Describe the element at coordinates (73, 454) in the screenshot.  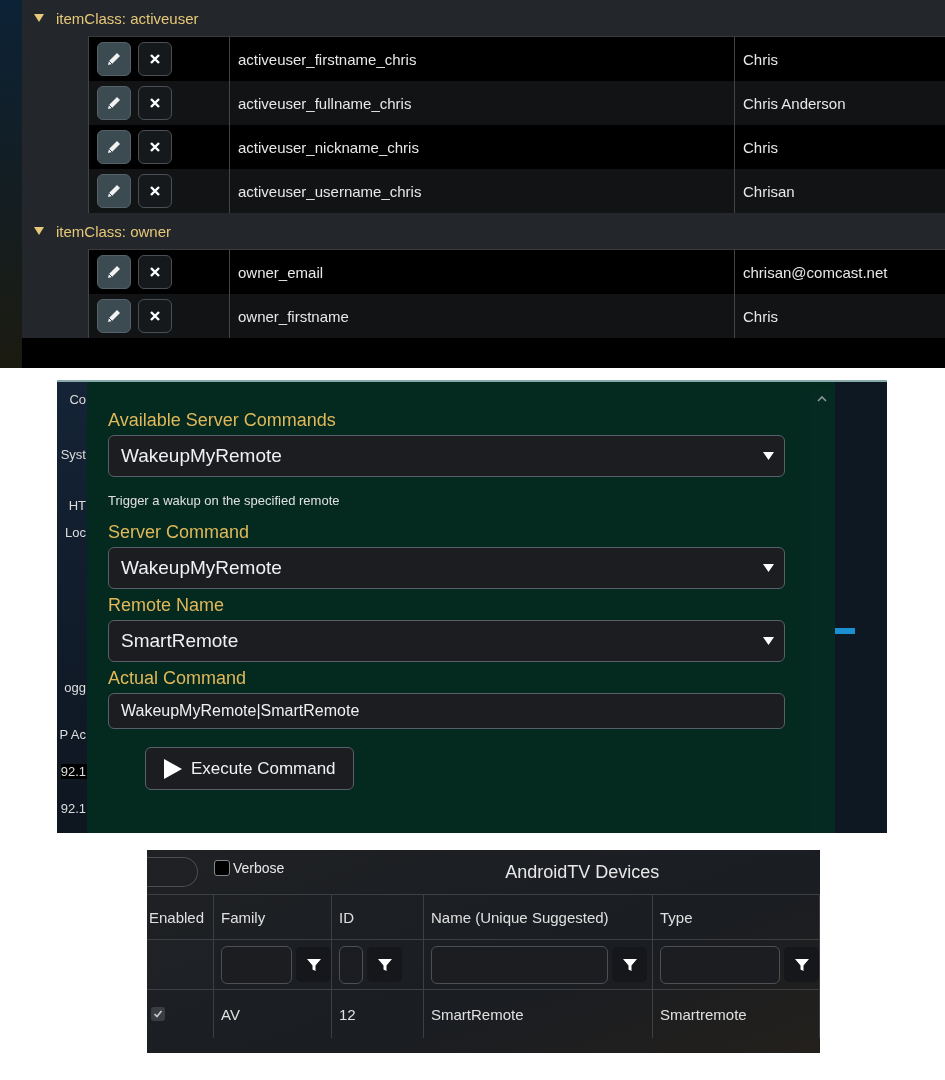
I see `background-text: Syst` at that location.